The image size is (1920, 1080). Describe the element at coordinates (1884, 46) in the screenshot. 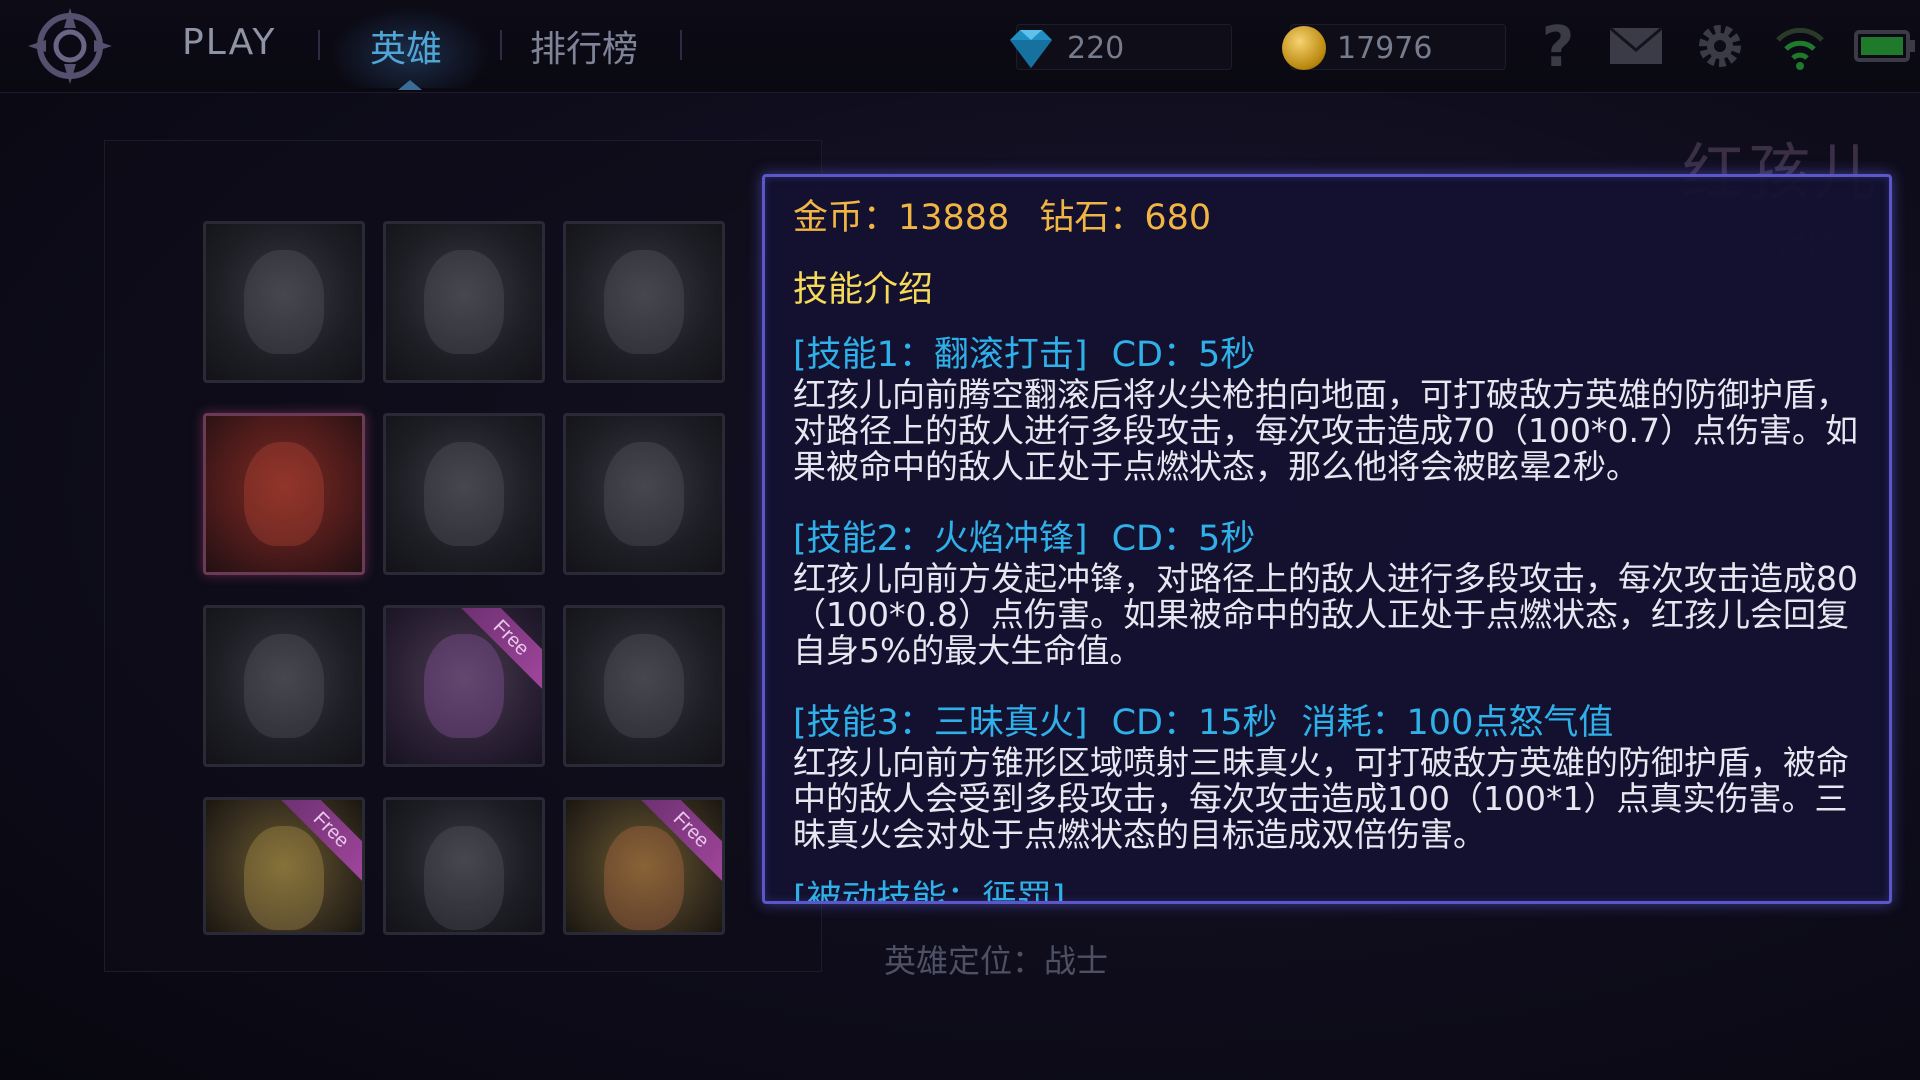

I see `battery-icon` at that location.